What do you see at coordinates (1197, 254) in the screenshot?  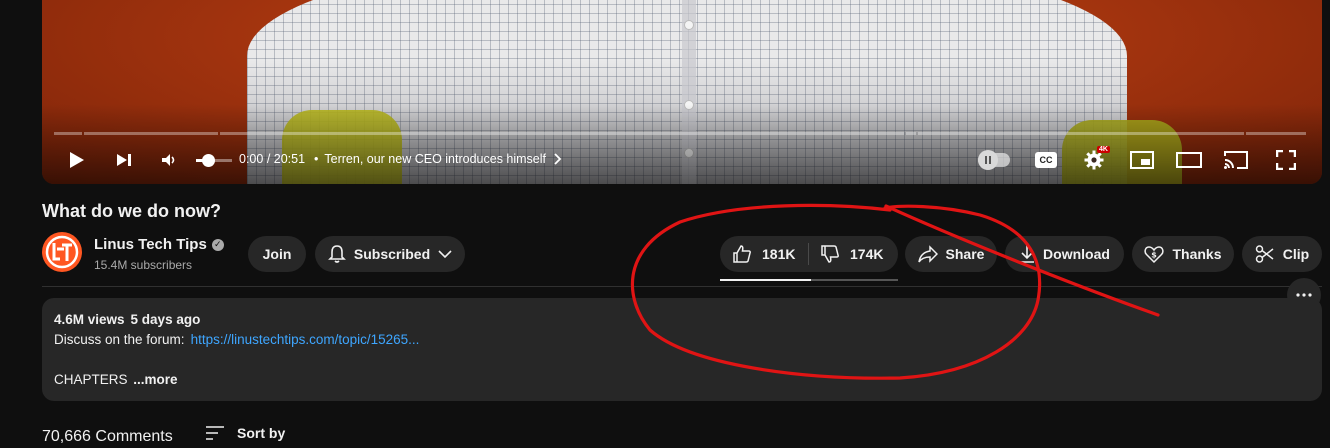 I see `thanks-label: Thanks` at bounding box center [1197, 254].